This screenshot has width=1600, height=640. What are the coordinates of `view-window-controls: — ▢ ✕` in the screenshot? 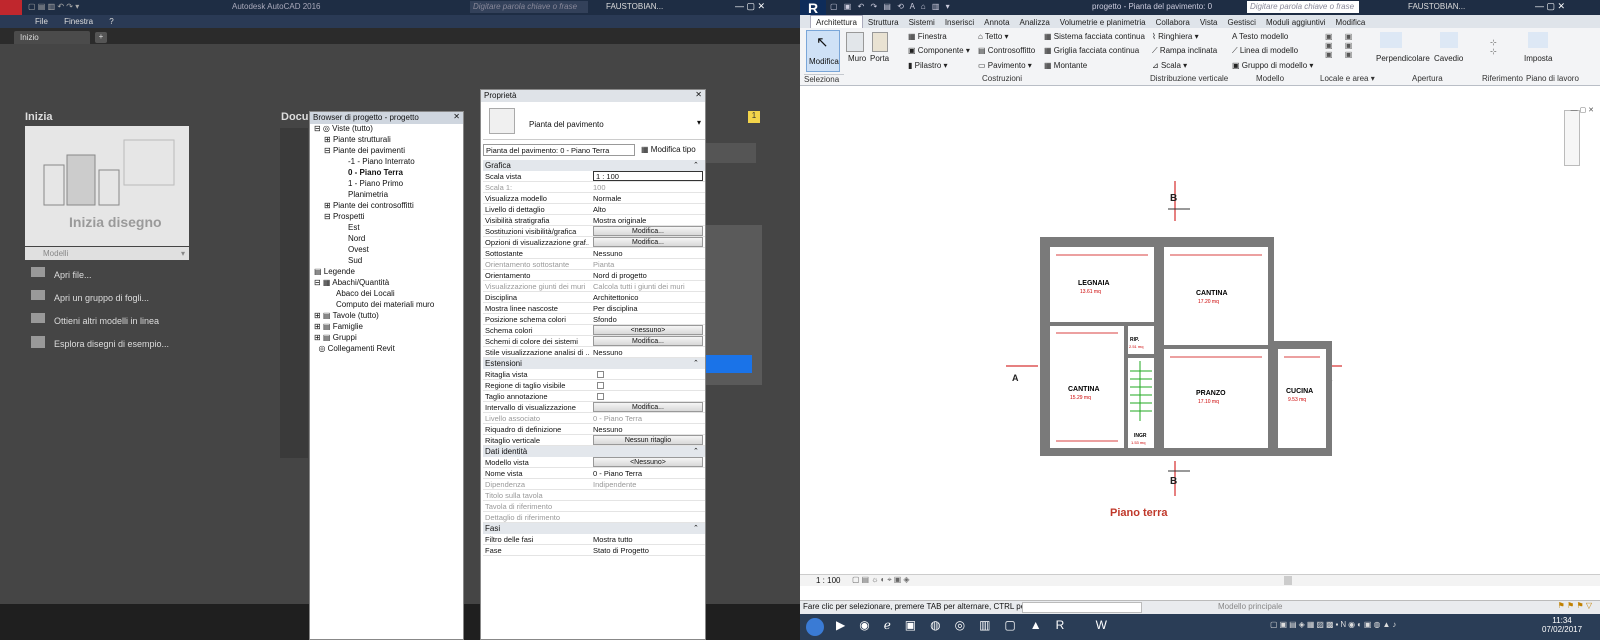 It's located at (1582, 110).